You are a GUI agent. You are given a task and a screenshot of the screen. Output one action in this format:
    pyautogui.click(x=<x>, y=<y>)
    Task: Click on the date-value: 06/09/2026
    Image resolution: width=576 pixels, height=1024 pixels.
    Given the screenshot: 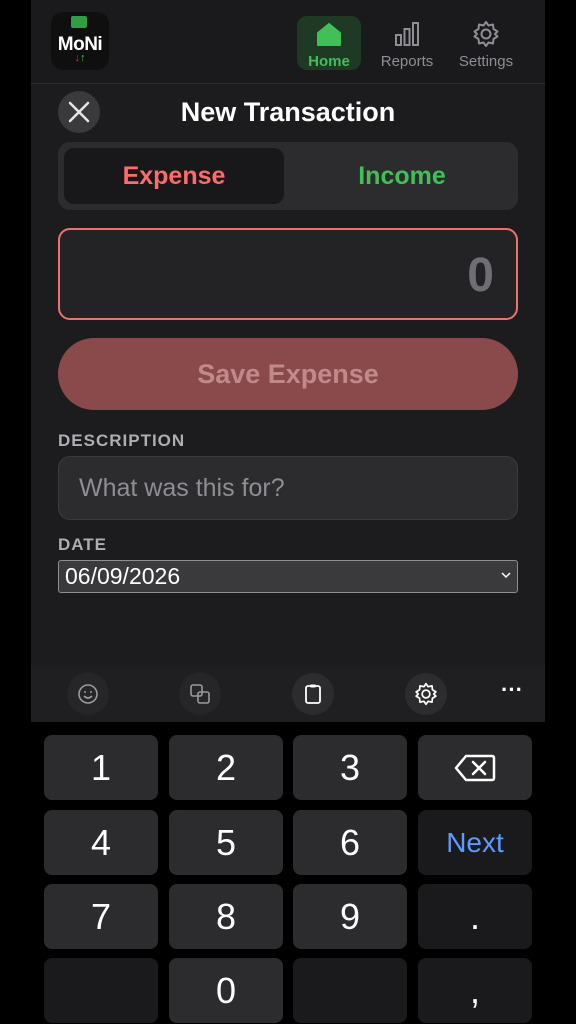 What is the action you would take?
    pyautogui.click(x=123, y=576)
    